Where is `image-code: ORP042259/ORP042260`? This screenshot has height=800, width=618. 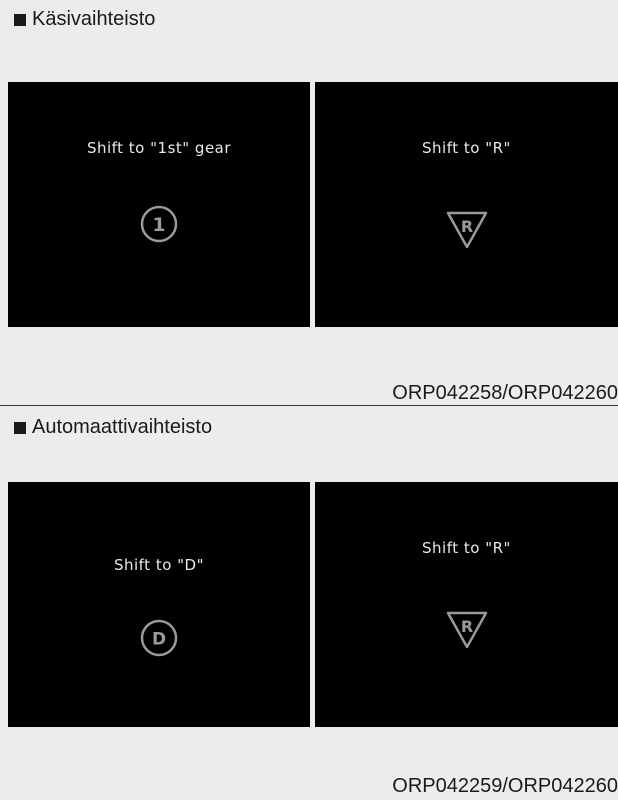 image-code: ORP042259/ORP042260 is located at coordinates (505, 786).